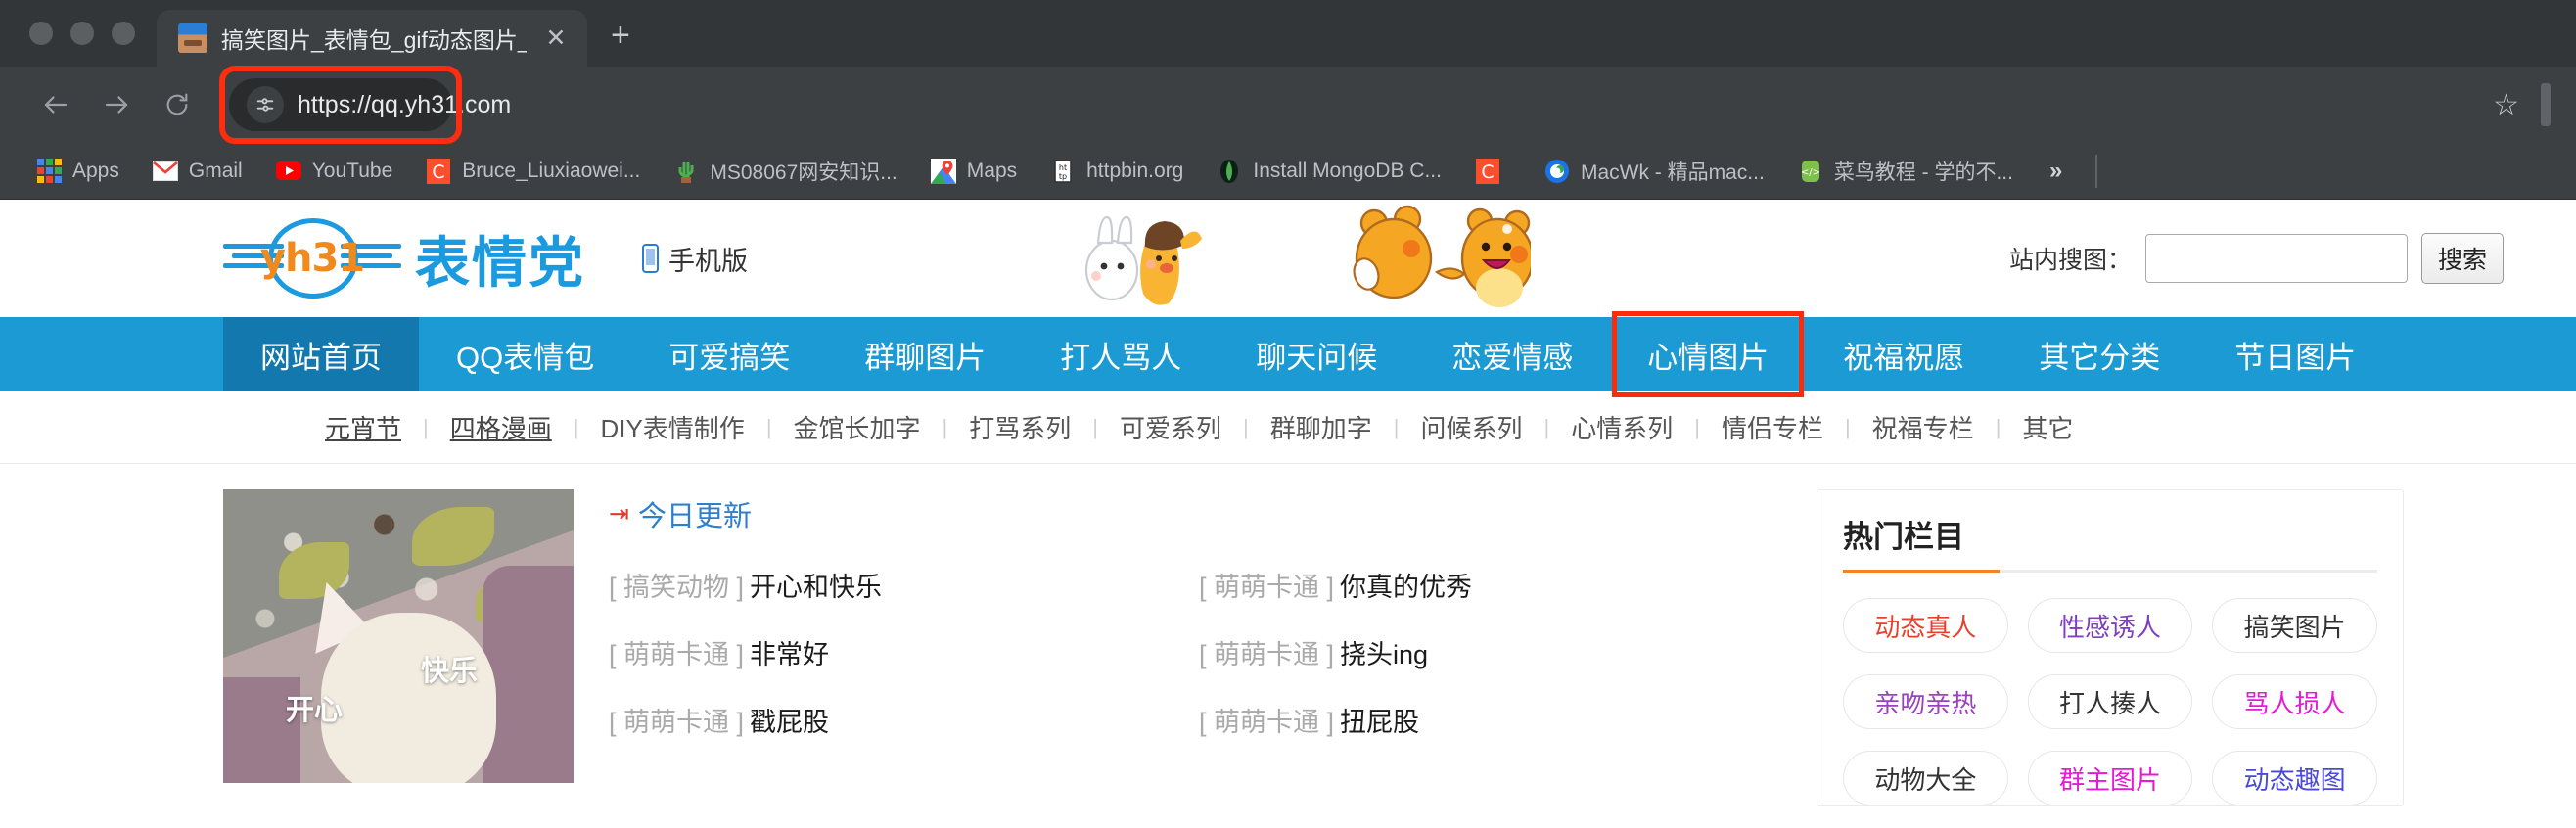 This screenshot has width=2576, height=828. What do you see at coordinates (501, 427) in the screenshot?
I see `subnav-item-four-panel-comic: 四格漫画` at bounding box center [501, 427].